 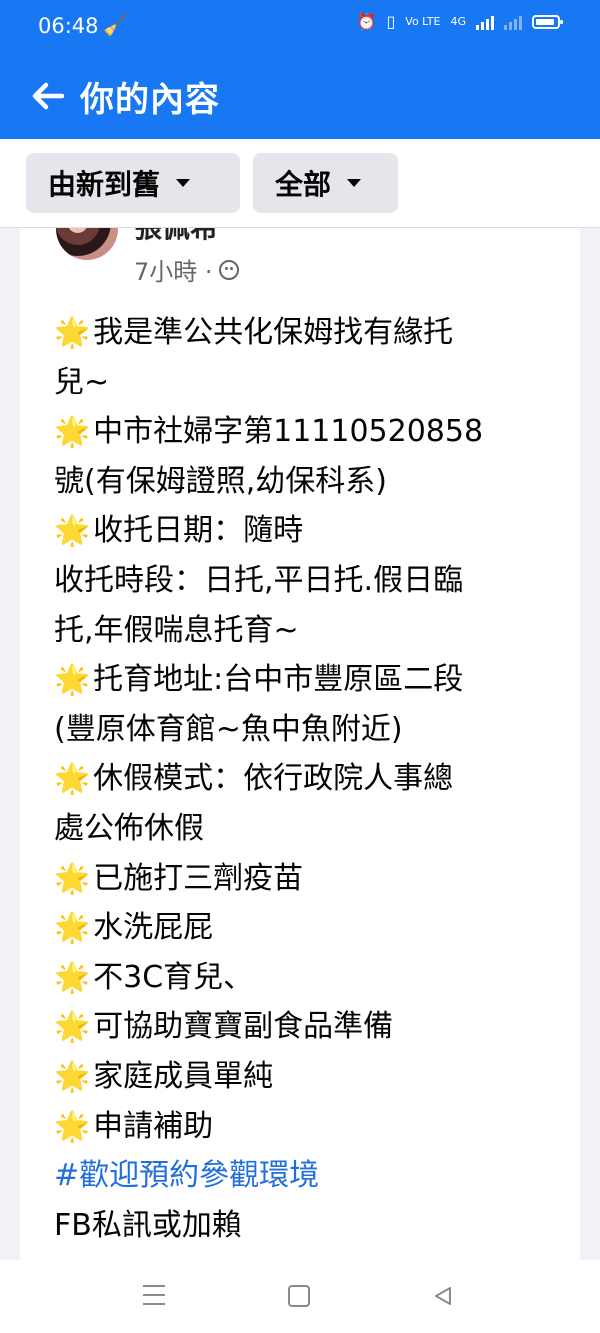 I want to click on back-button, so click(x=48, y=96).